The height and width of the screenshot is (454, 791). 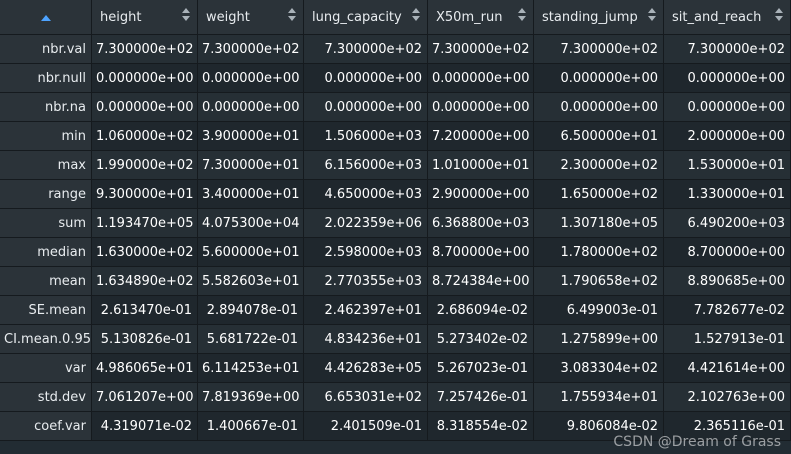 What do you see at coordinates (251, 368) in the screenshot?
I see `table-cell: 6.114253e+01` at bounding box center [251, 368].